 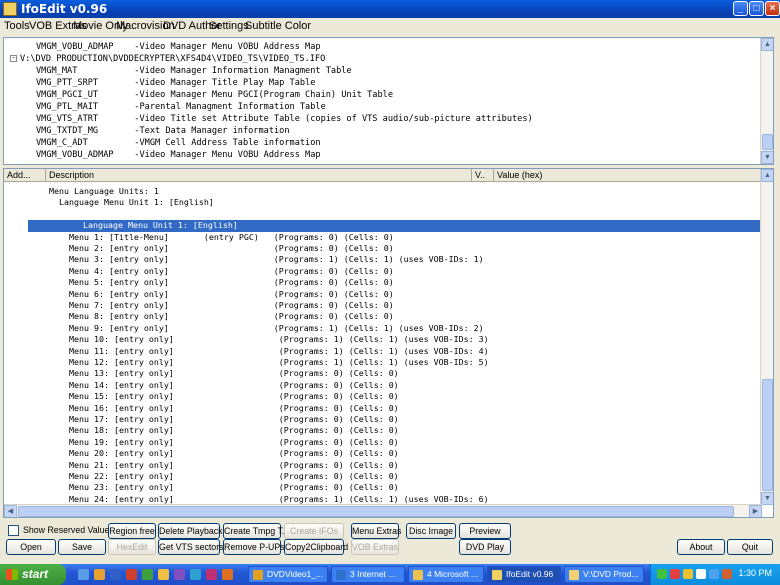 What do you see at coordinates (701, 547) in the screenshot?
I see `about-button: About` at bounding box center [701, 547].